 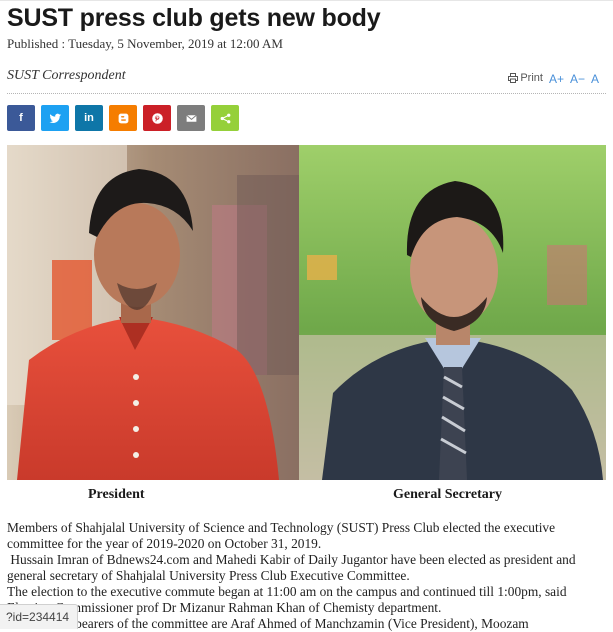 I want to click on president-caption: President, so click(x=116, y=494).